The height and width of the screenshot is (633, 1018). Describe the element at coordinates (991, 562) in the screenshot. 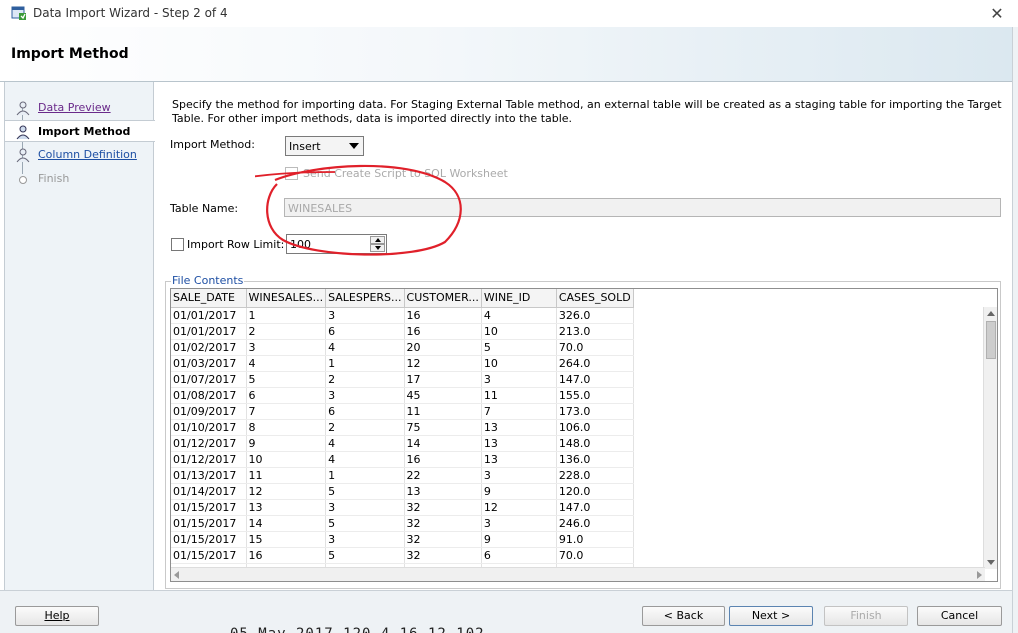

I see `scroll-down-icon` at that location.